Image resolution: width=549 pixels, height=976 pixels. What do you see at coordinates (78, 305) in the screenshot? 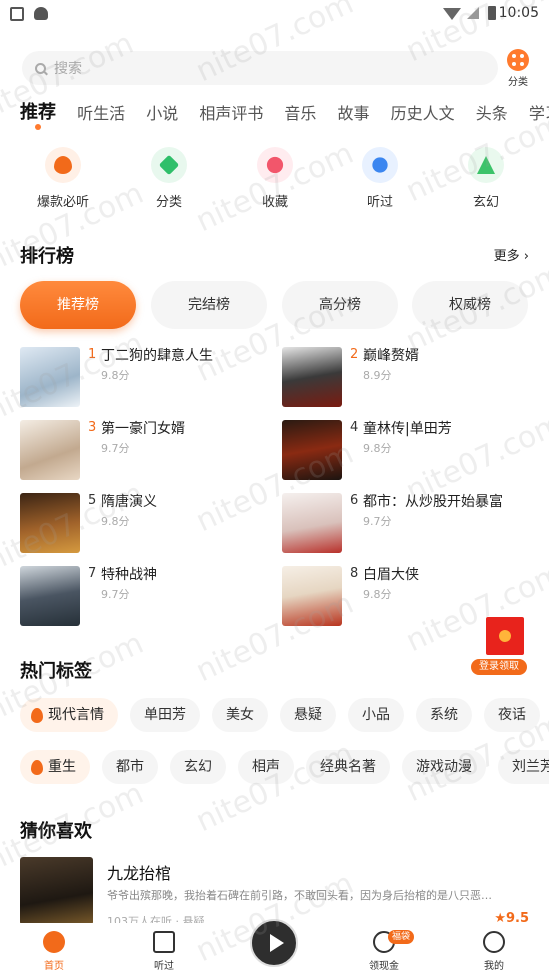
I see `ranking-tab-recommend: 推荐榜` at bounding box center [78, 305].